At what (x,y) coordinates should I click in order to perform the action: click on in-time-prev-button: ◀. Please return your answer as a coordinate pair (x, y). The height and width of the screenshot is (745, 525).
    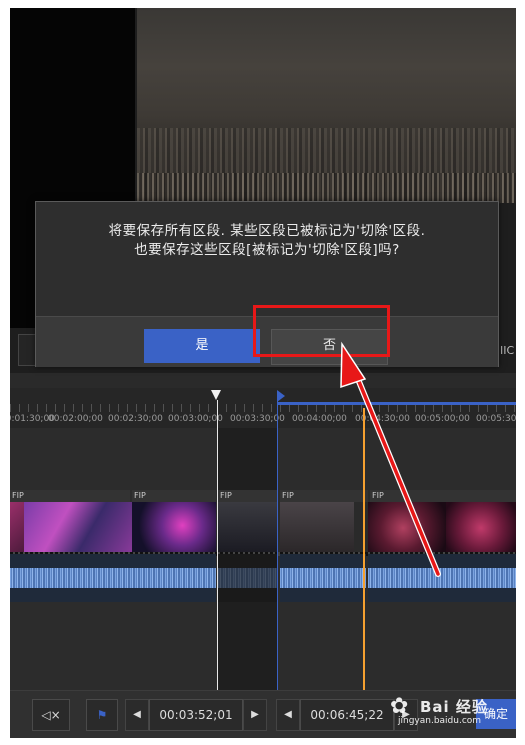
    Looking at the image, I should click on (137, 715).